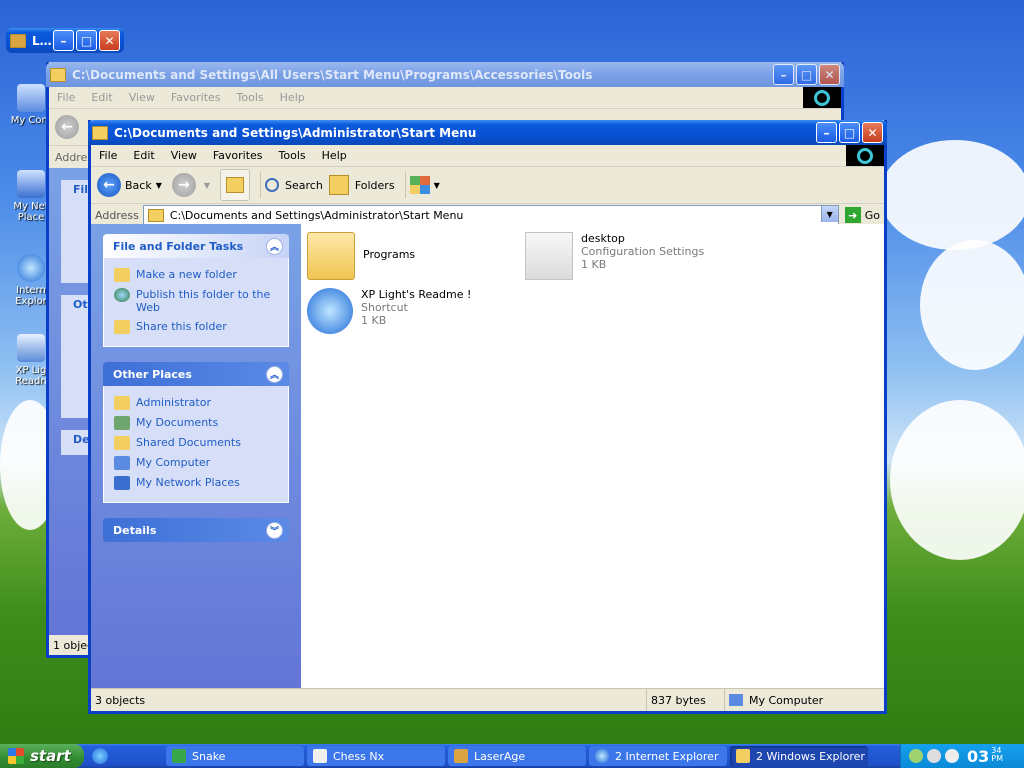 The height and width of the screenshot is (768, 1024). Describe the element at coordinates (658, 756) in the screenshot. I see `taskbar-group-internet-explorer: 2 Internet Explorer` at that location.